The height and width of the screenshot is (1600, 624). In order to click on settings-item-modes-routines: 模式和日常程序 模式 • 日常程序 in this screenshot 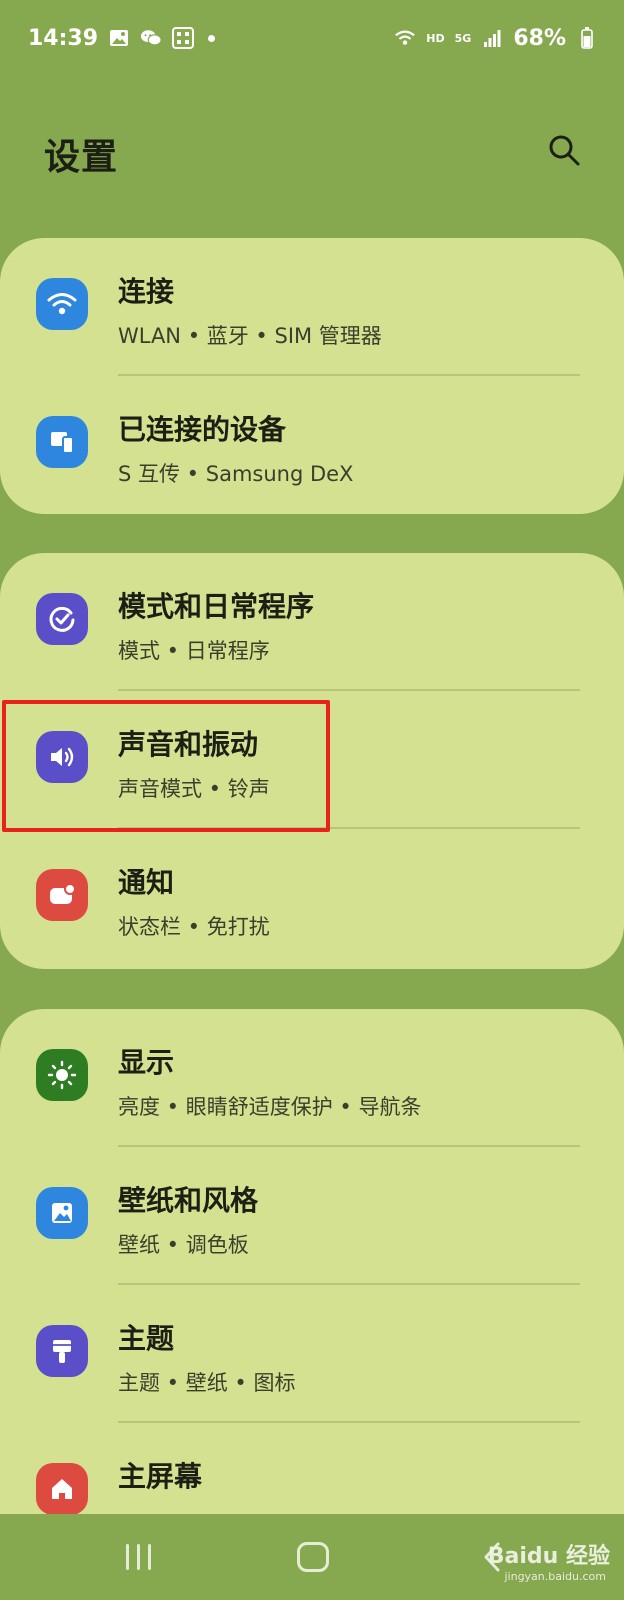, I will do `click(312, 622)`.